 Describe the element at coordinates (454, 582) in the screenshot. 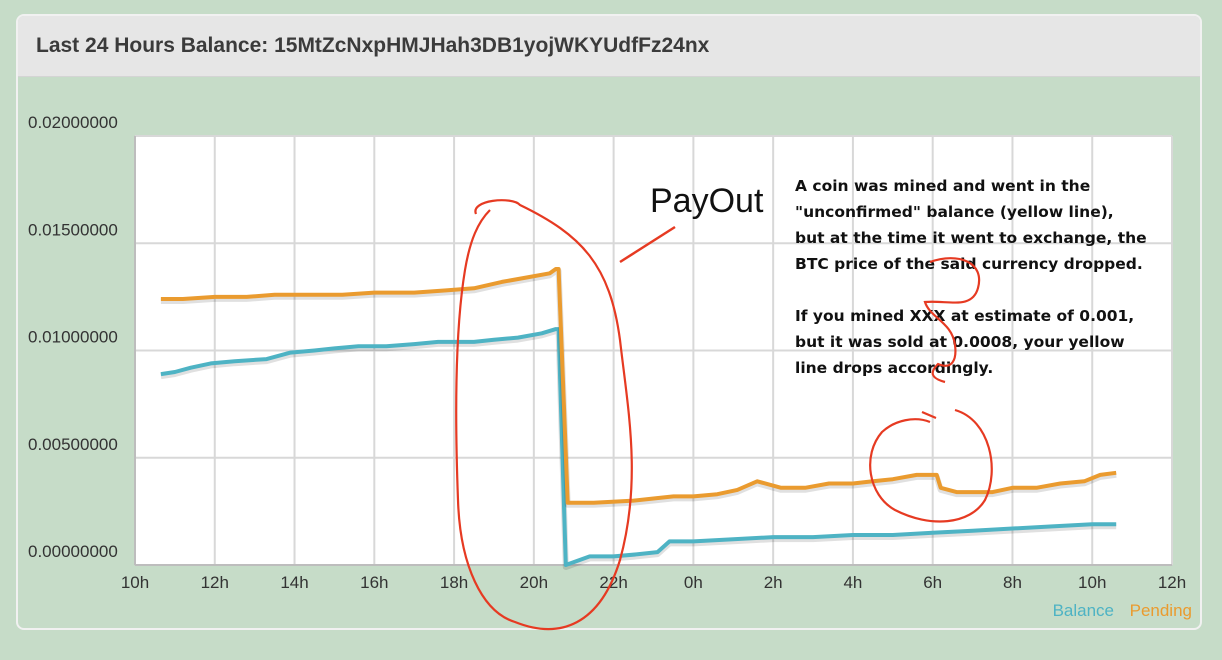

I see `x-tick-label: 18h` at that location.